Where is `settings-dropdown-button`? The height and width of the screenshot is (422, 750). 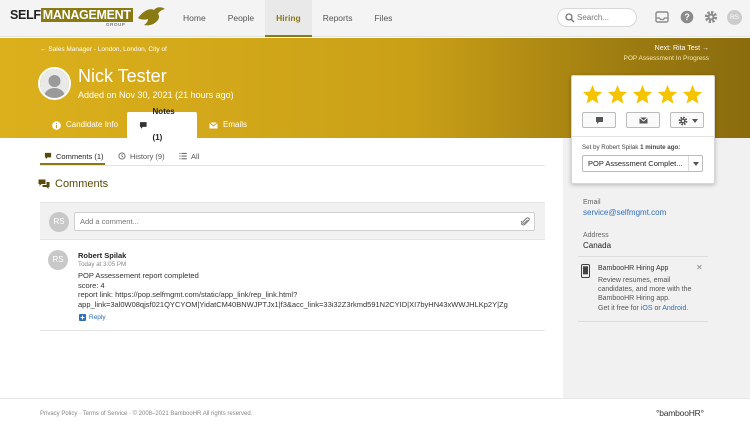 settings-dropdown-button is located at coordinates (687, 120).